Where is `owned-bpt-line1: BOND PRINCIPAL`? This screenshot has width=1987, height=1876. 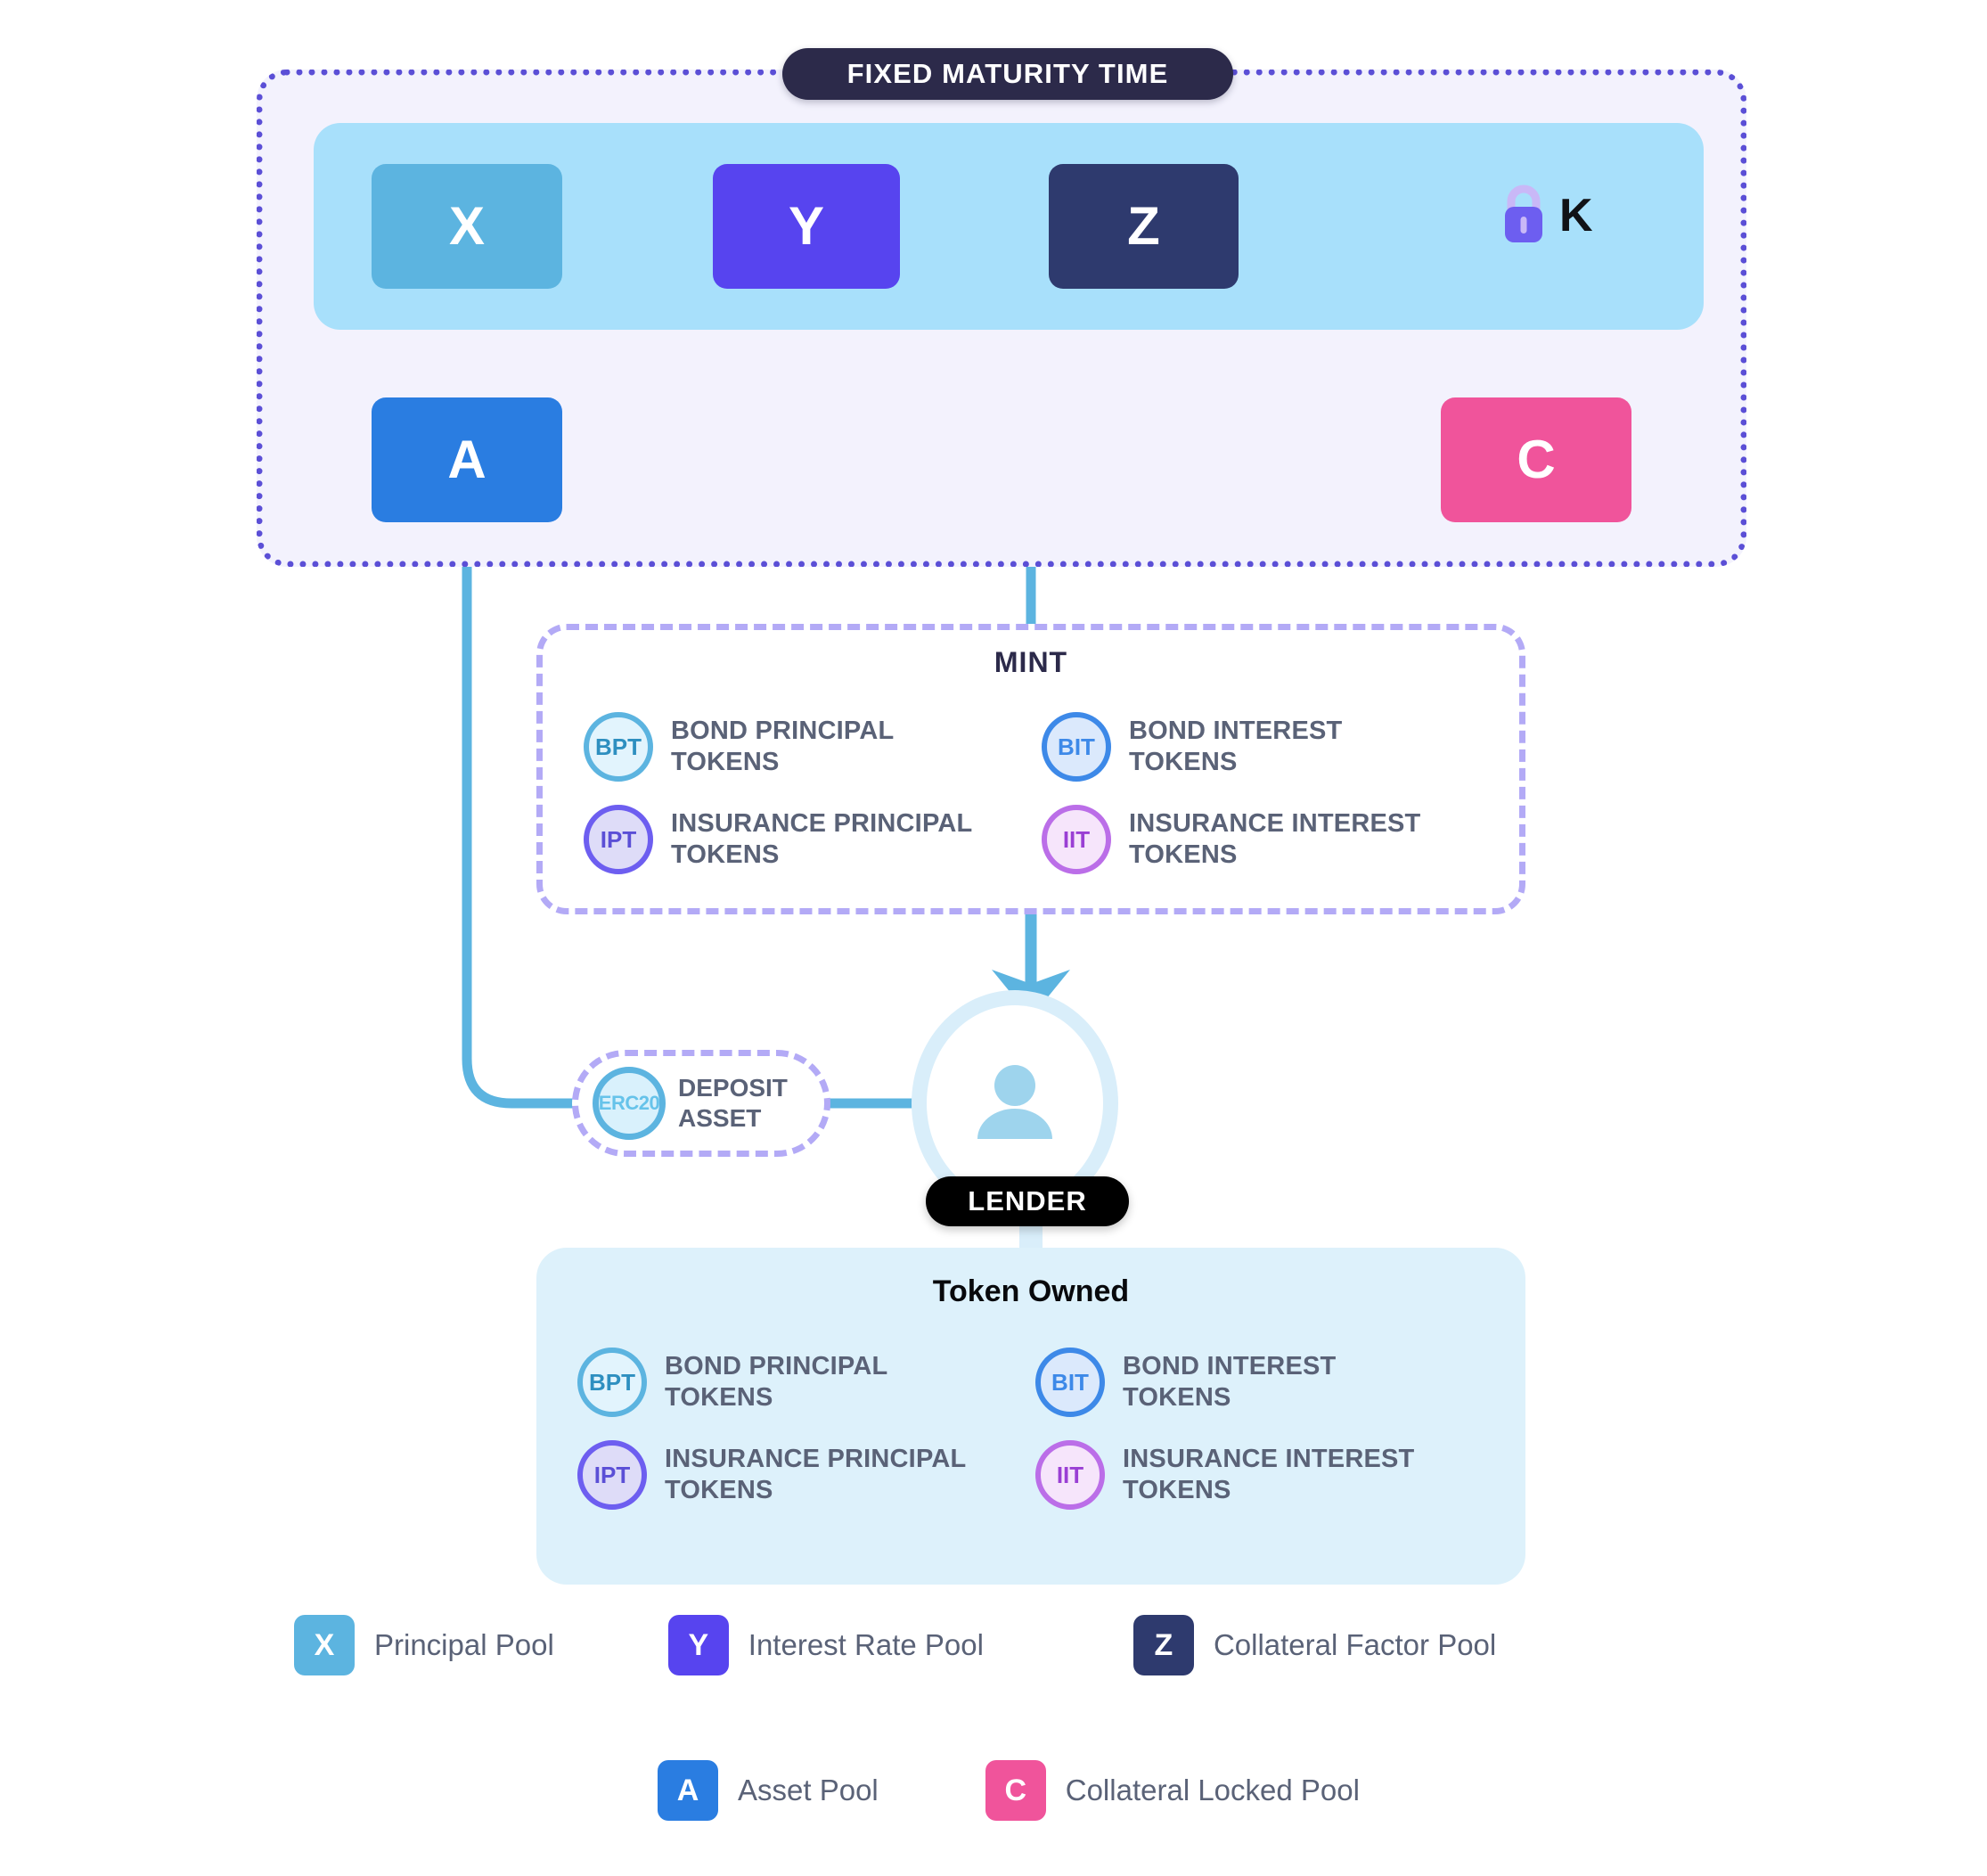 owned-bpt-line1: BOND PRINCIPAL is located at coordinates (777, 1366).